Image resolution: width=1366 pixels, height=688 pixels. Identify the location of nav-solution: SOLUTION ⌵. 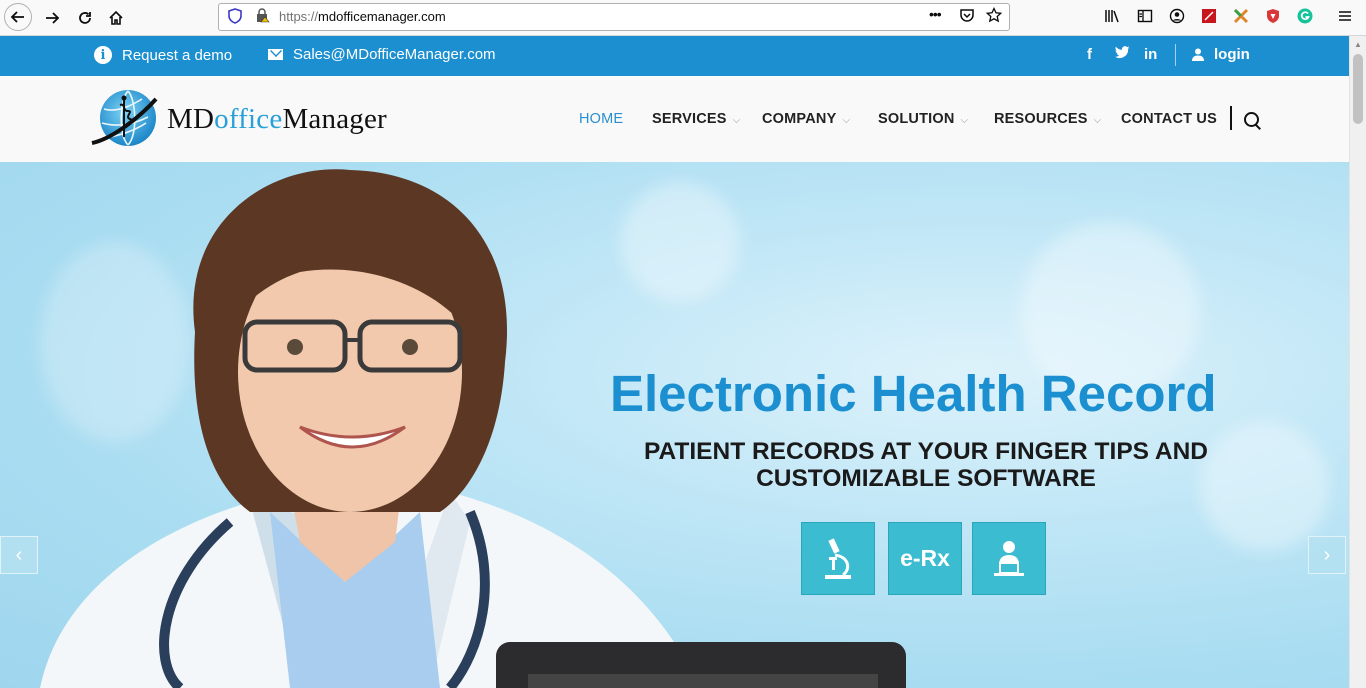
(923, 119).